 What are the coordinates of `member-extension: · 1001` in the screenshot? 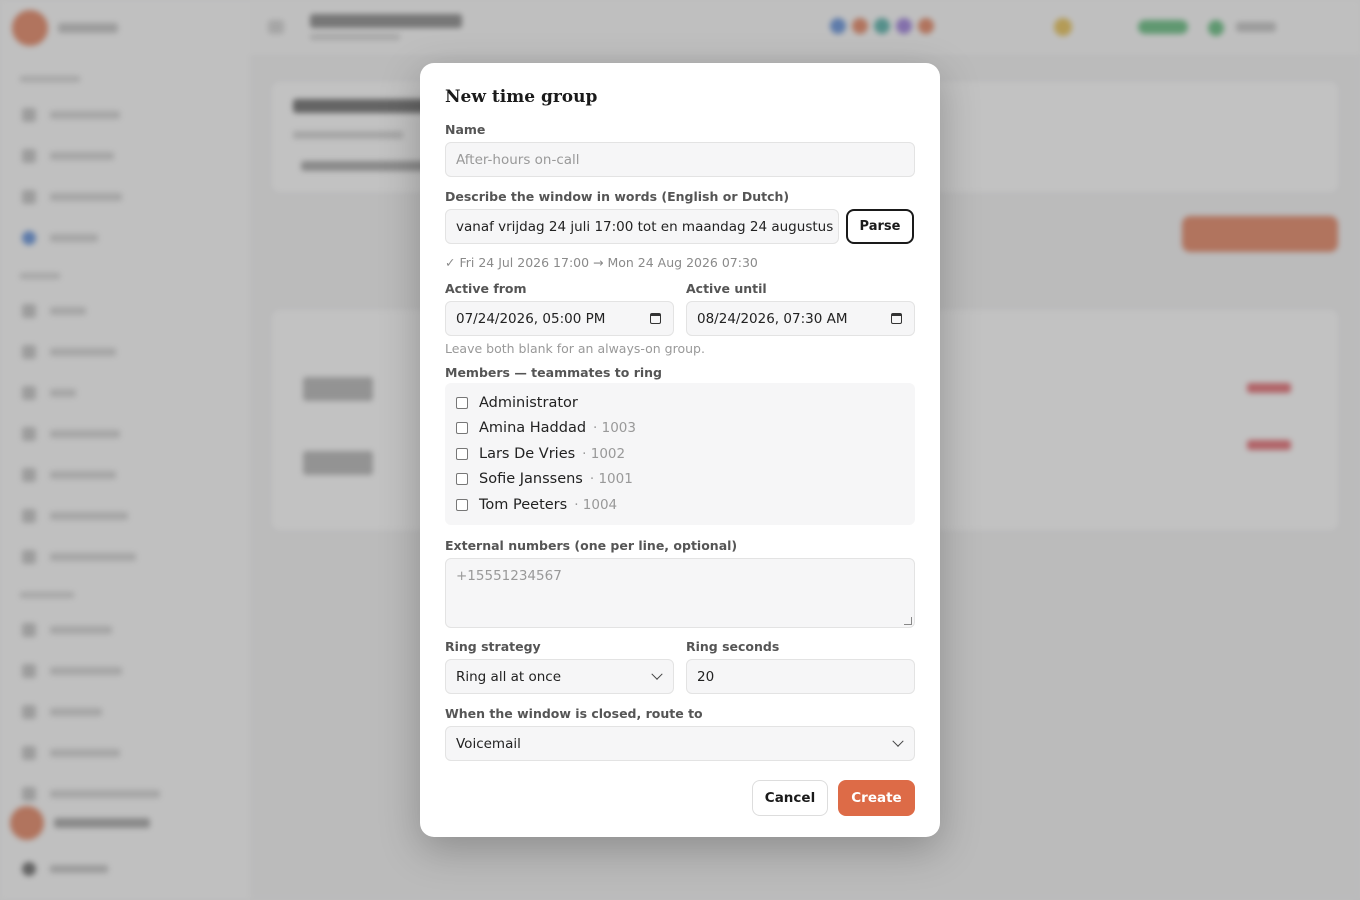 It's located at (611, 479).